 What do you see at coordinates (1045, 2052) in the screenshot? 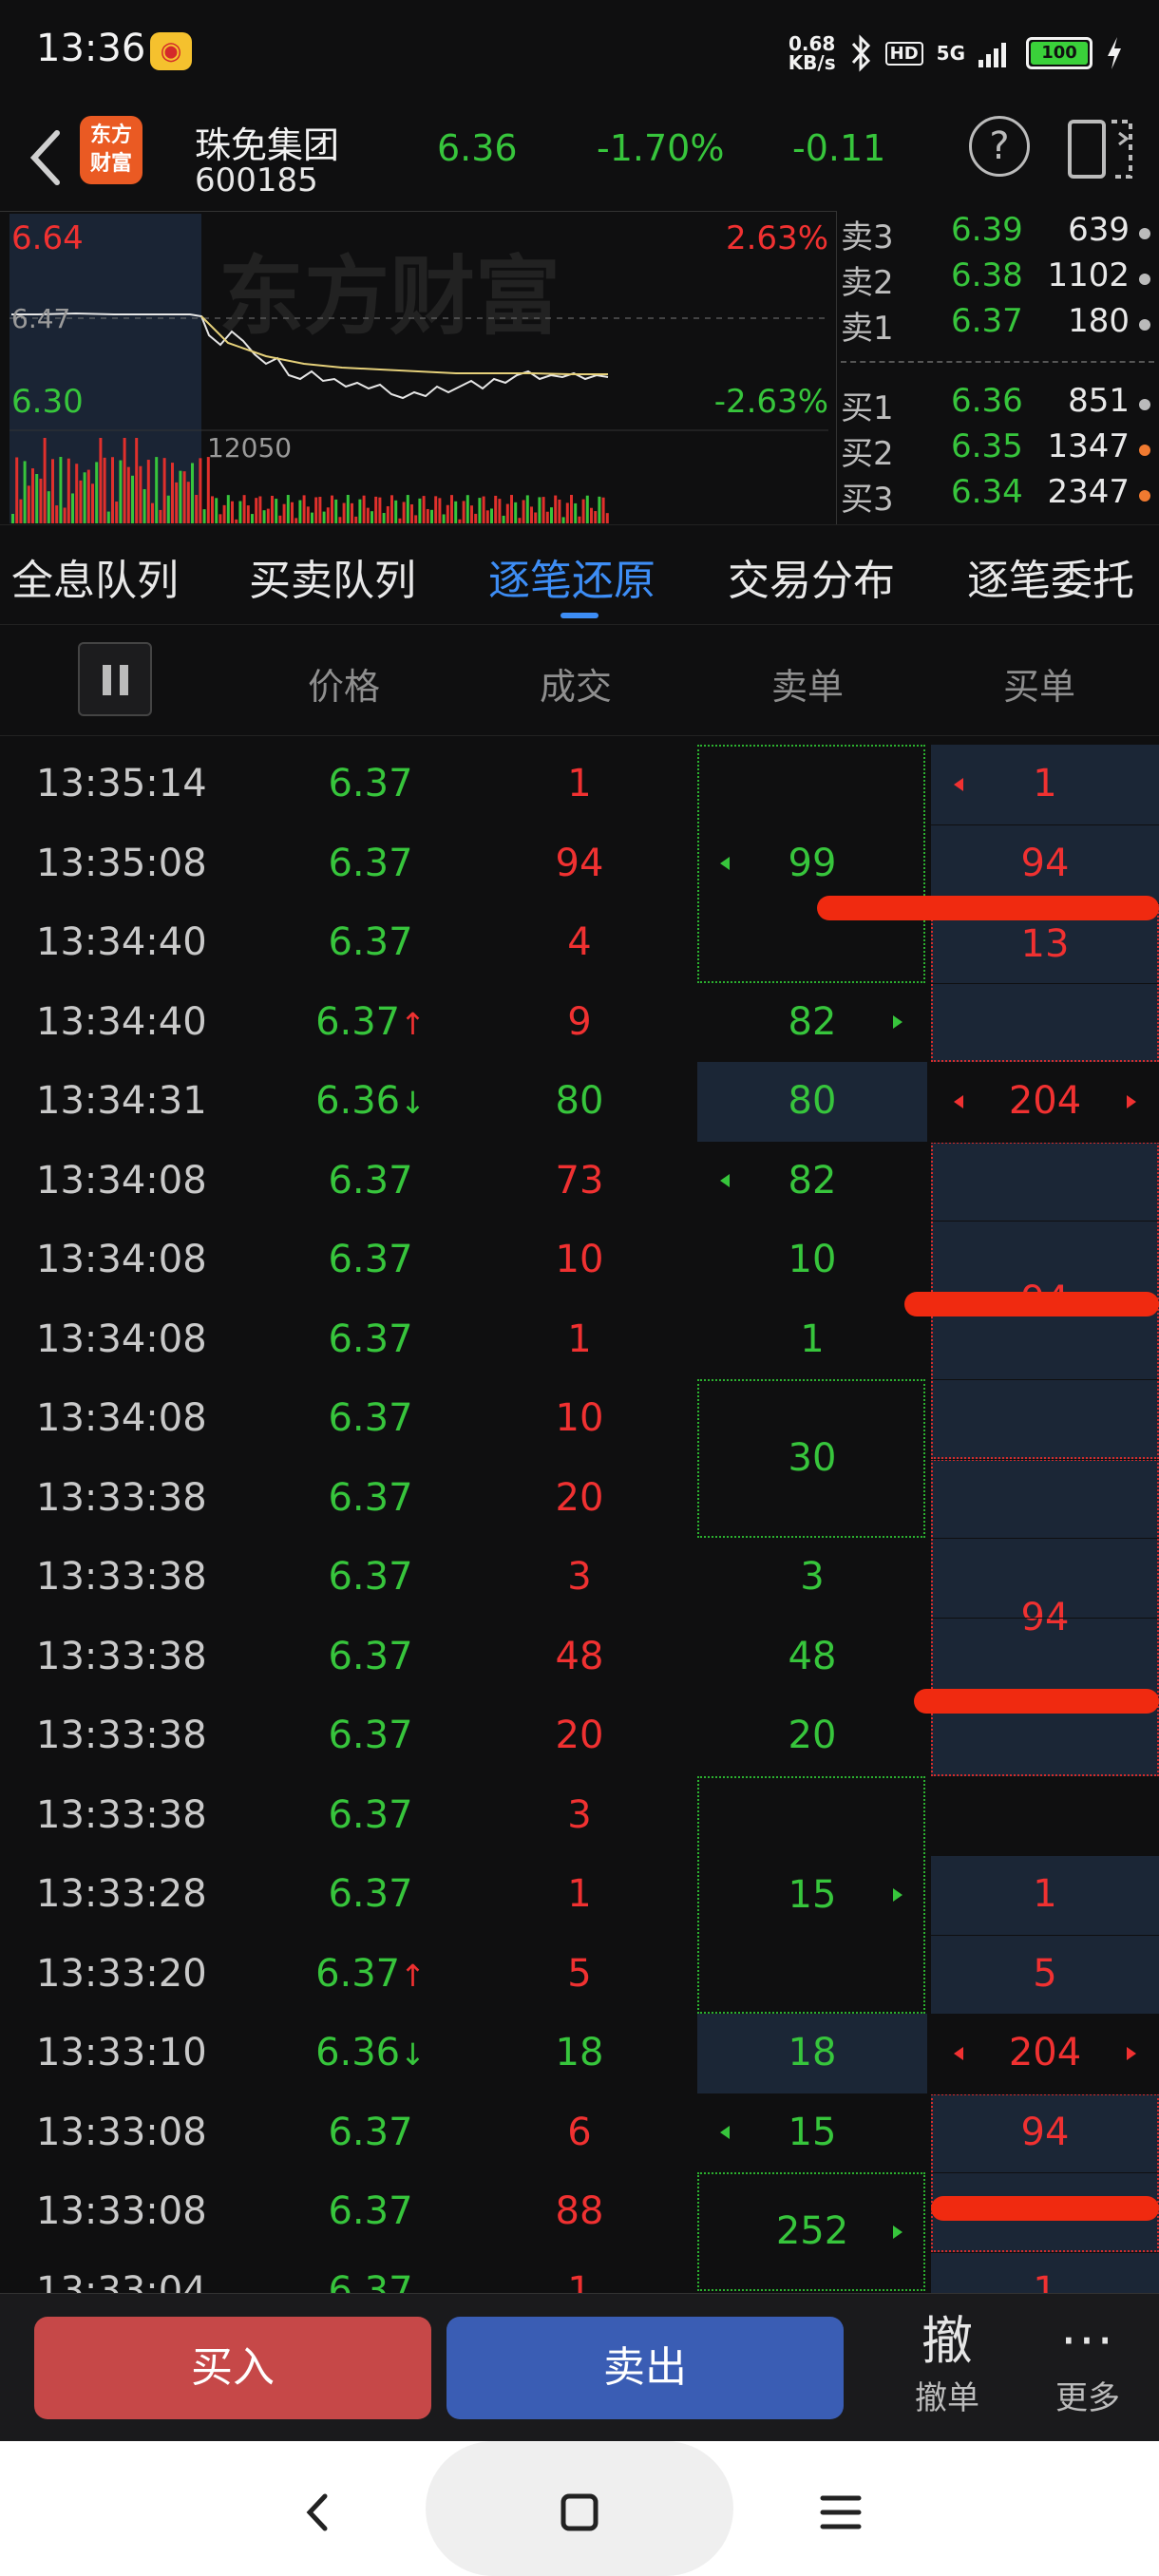
I see `buy-order-label: 204` at bounding box center [1045, 2052].